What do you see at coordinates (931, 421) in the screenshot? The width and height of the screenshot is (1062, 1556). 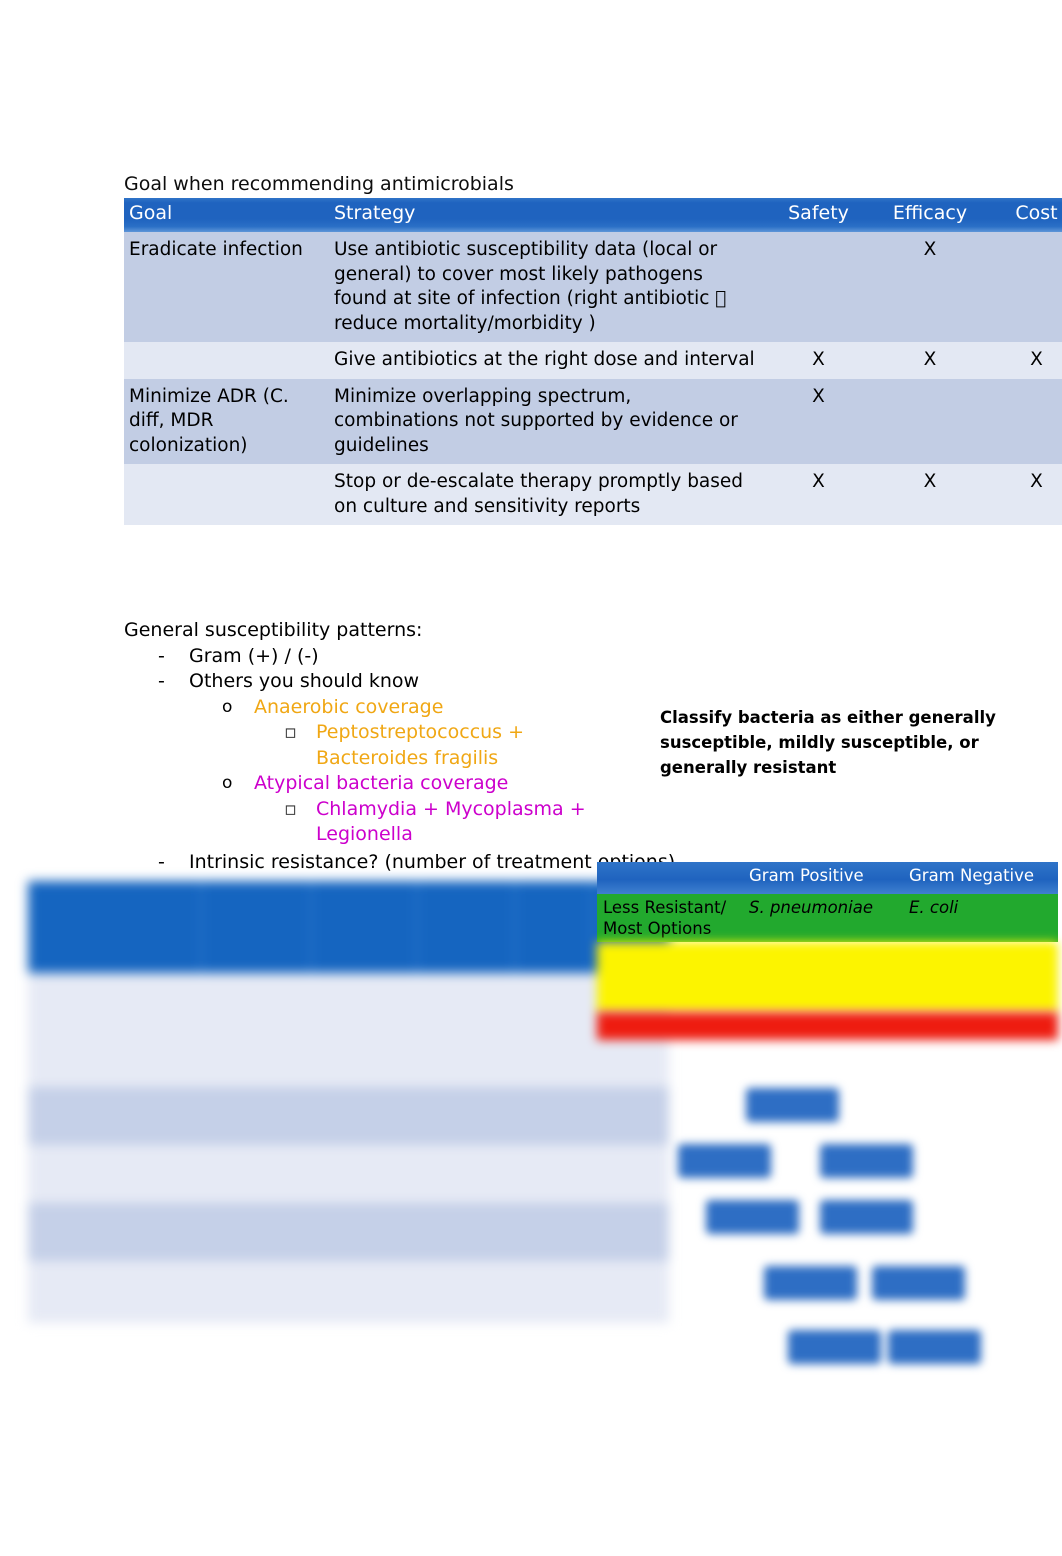 I see `cell-efficacy` at bounding box center [931, 421].